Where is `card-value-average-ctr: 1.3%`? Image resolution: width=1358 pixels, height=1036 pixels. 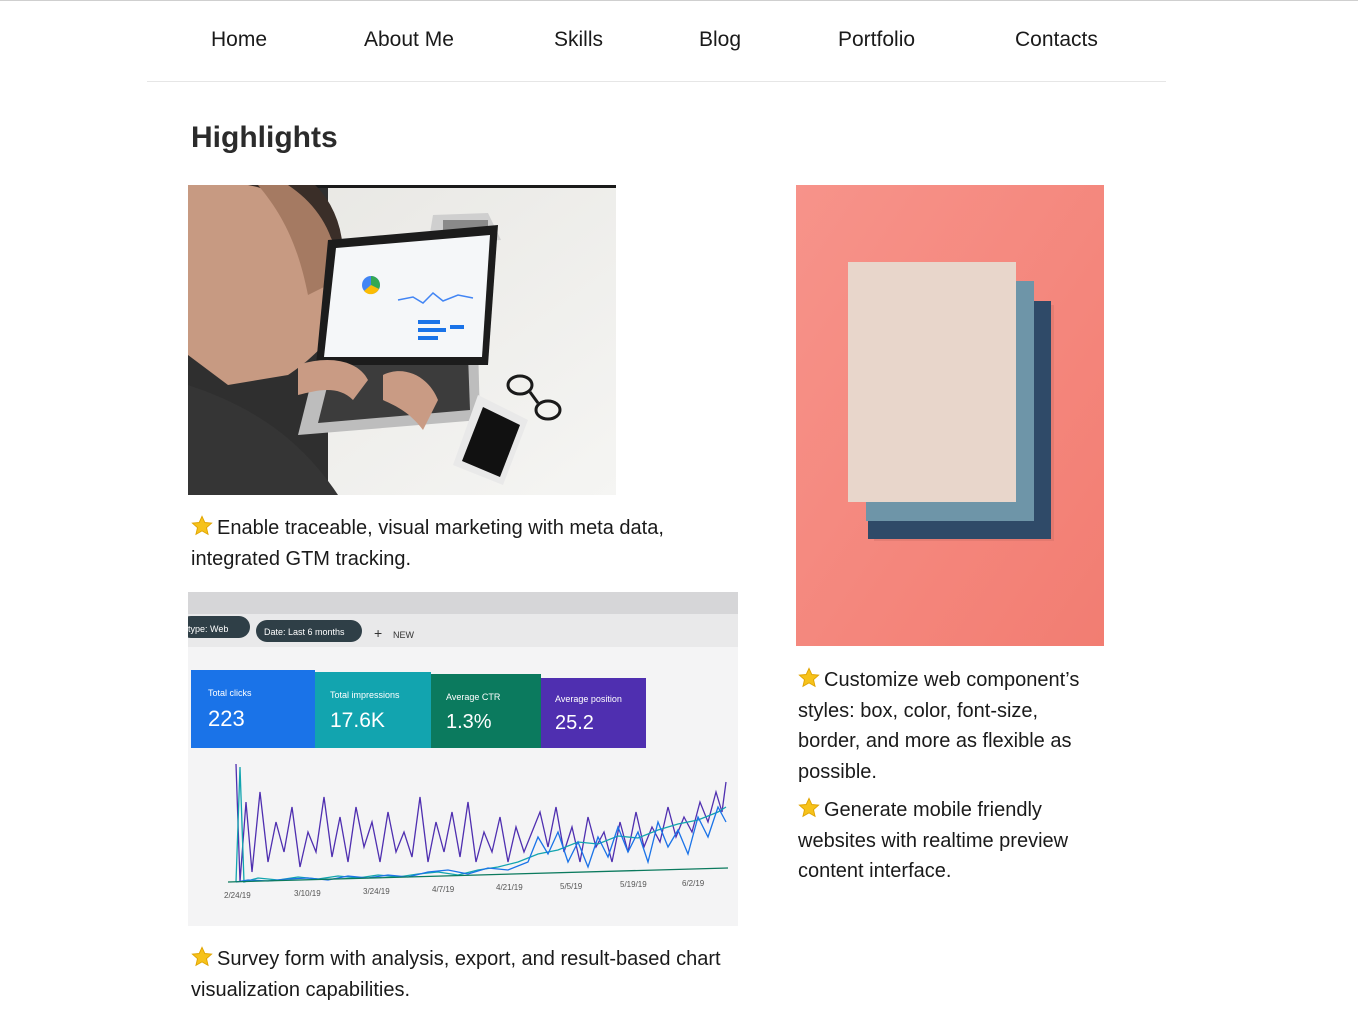
card-value-average-ctr: 1.3% is located at coordinates (469, 722).